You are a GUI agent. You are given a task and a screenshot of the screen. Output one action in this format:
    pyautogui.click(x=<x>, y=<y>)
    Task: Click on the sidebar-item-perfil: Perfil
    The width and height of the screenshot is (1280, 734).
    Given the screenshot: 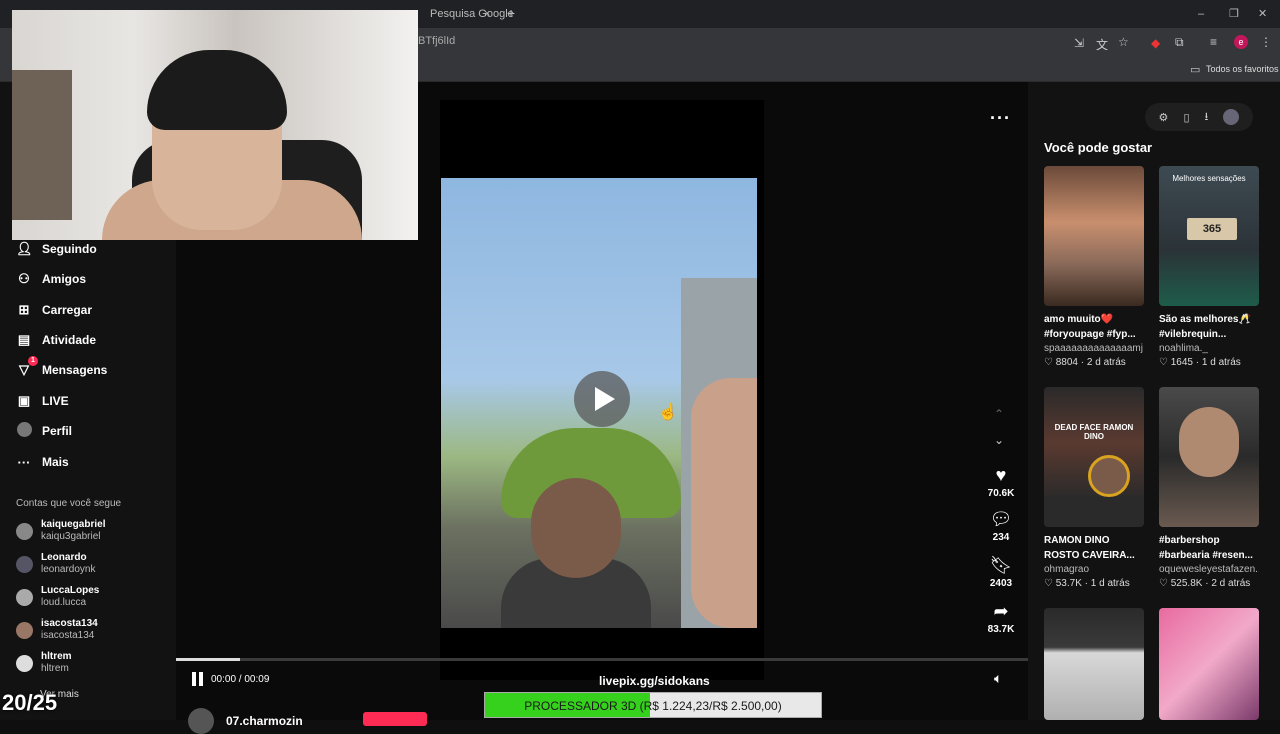 What is the action you would take?
    pyautogui.click(x=44, y=431)
    